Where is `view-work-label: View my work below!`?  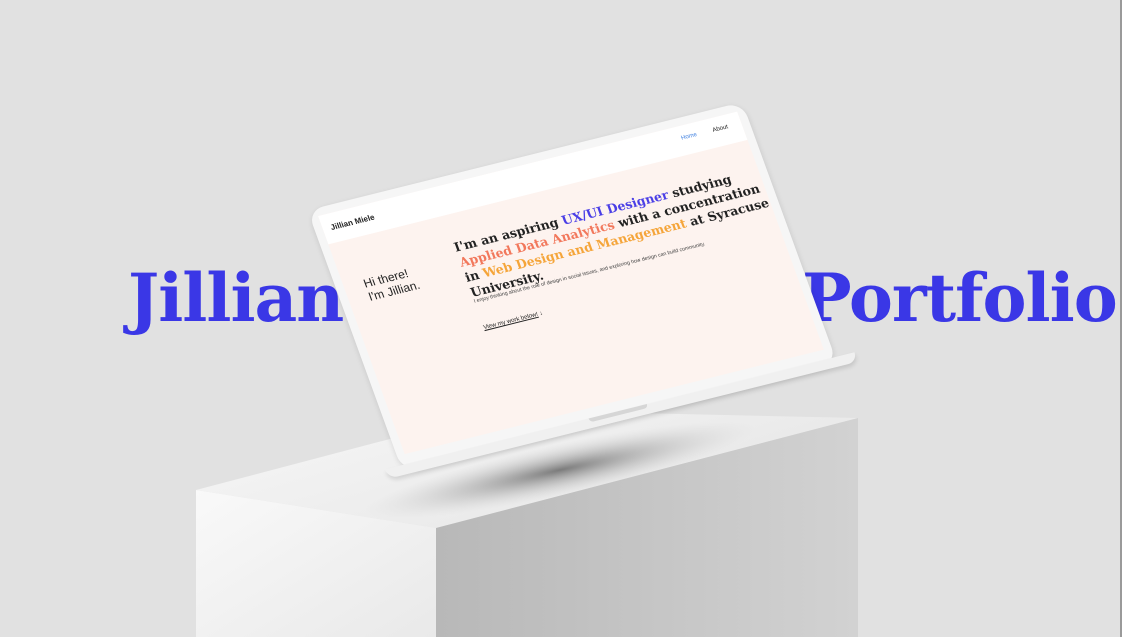 view-work-label: View my work below! is located at coordinates (511, 321).